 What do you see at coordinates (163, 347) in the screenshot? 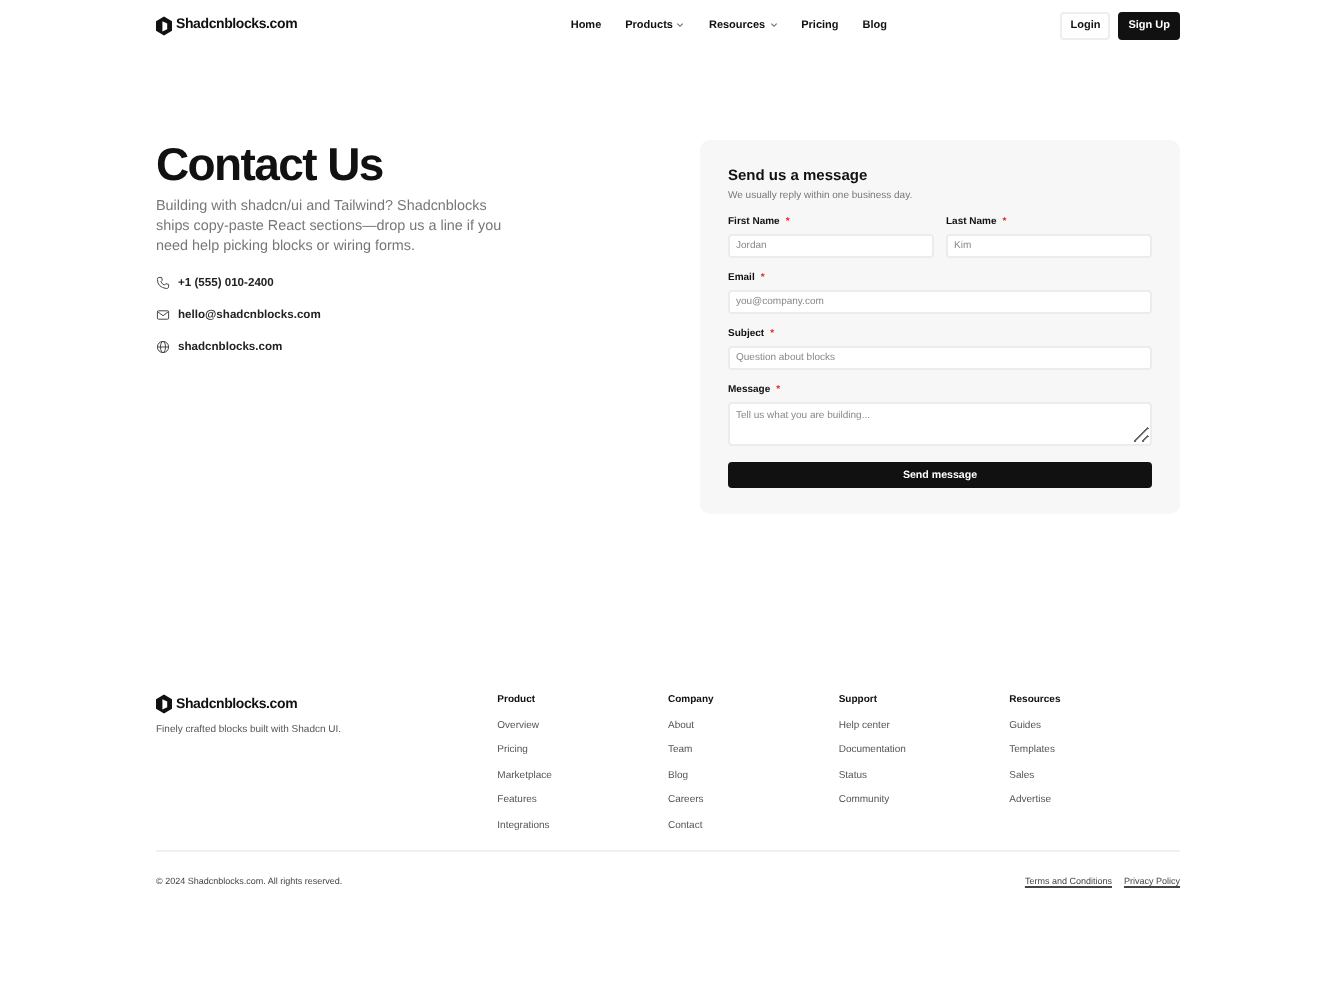
I see `globe-icon` at bounding box center [163, 347].